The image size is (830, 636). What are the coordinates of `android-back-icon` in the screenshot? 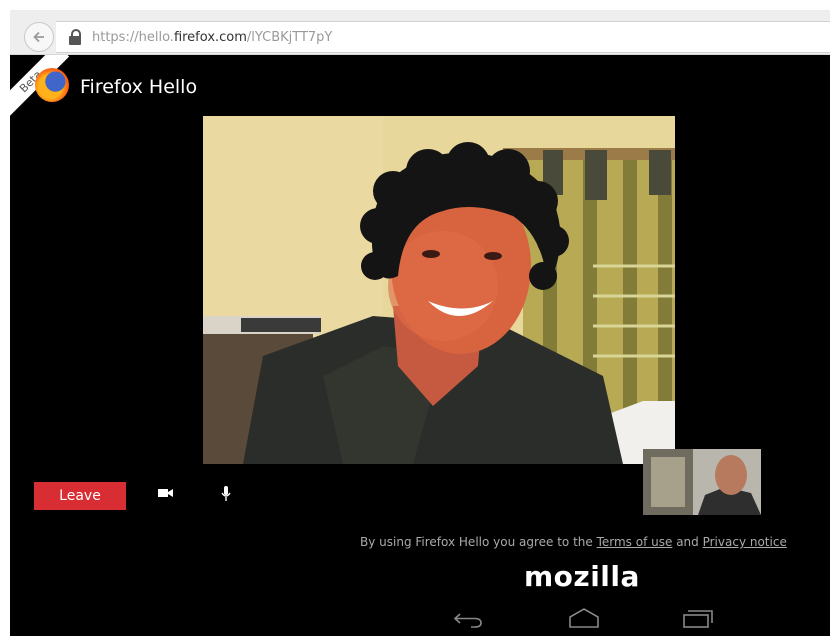 It's located at (468, 619).